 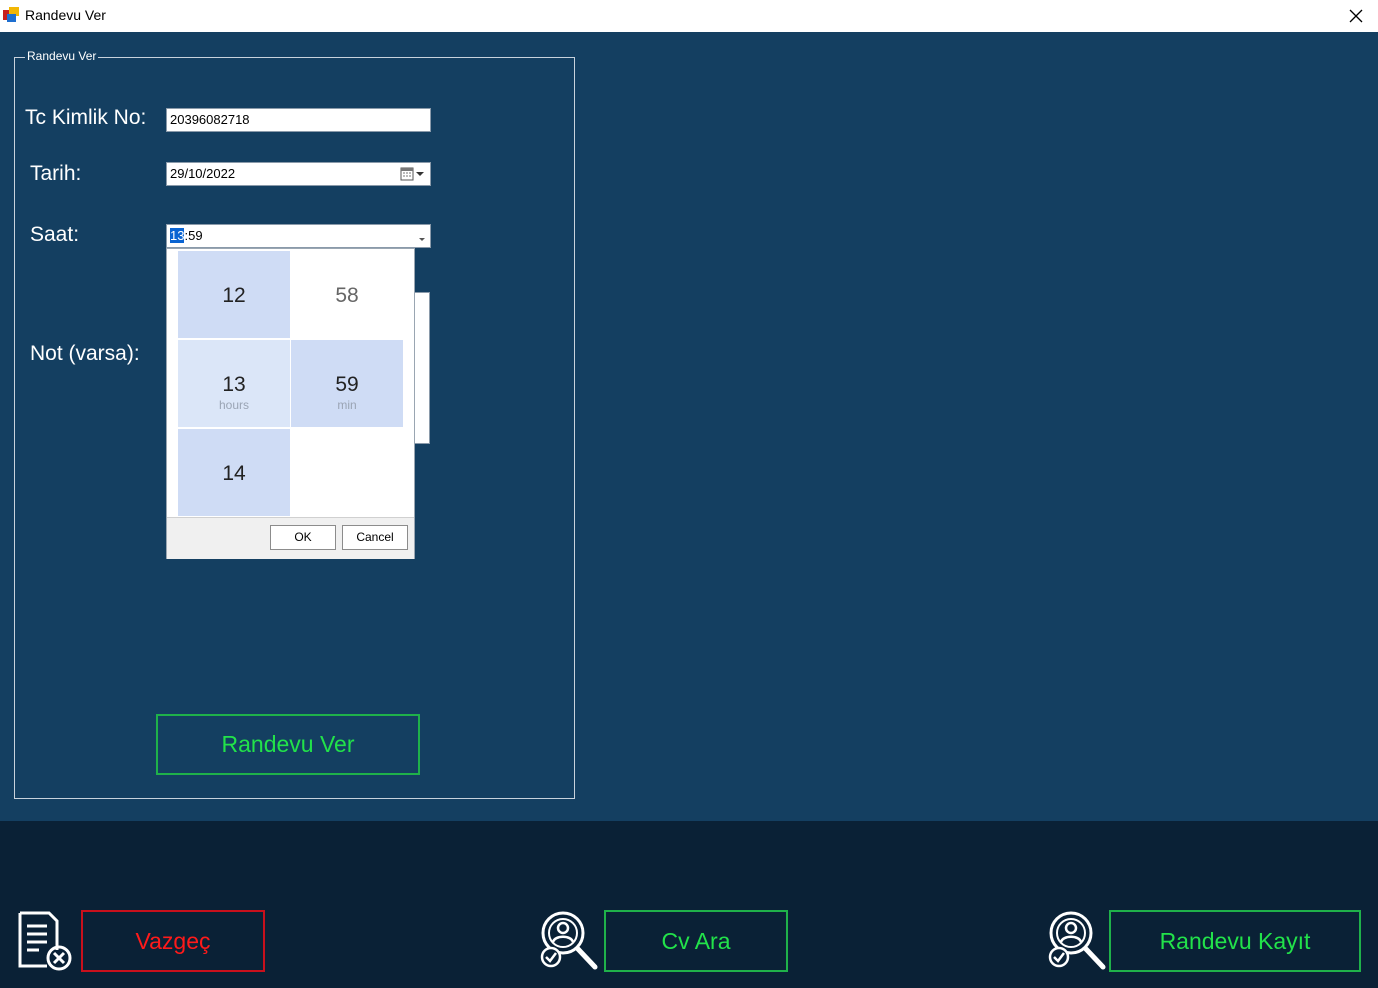 What do you see at coordinates (11, 15) in the screenshot?
I see `app-icon` at bounding box center [11, 15].